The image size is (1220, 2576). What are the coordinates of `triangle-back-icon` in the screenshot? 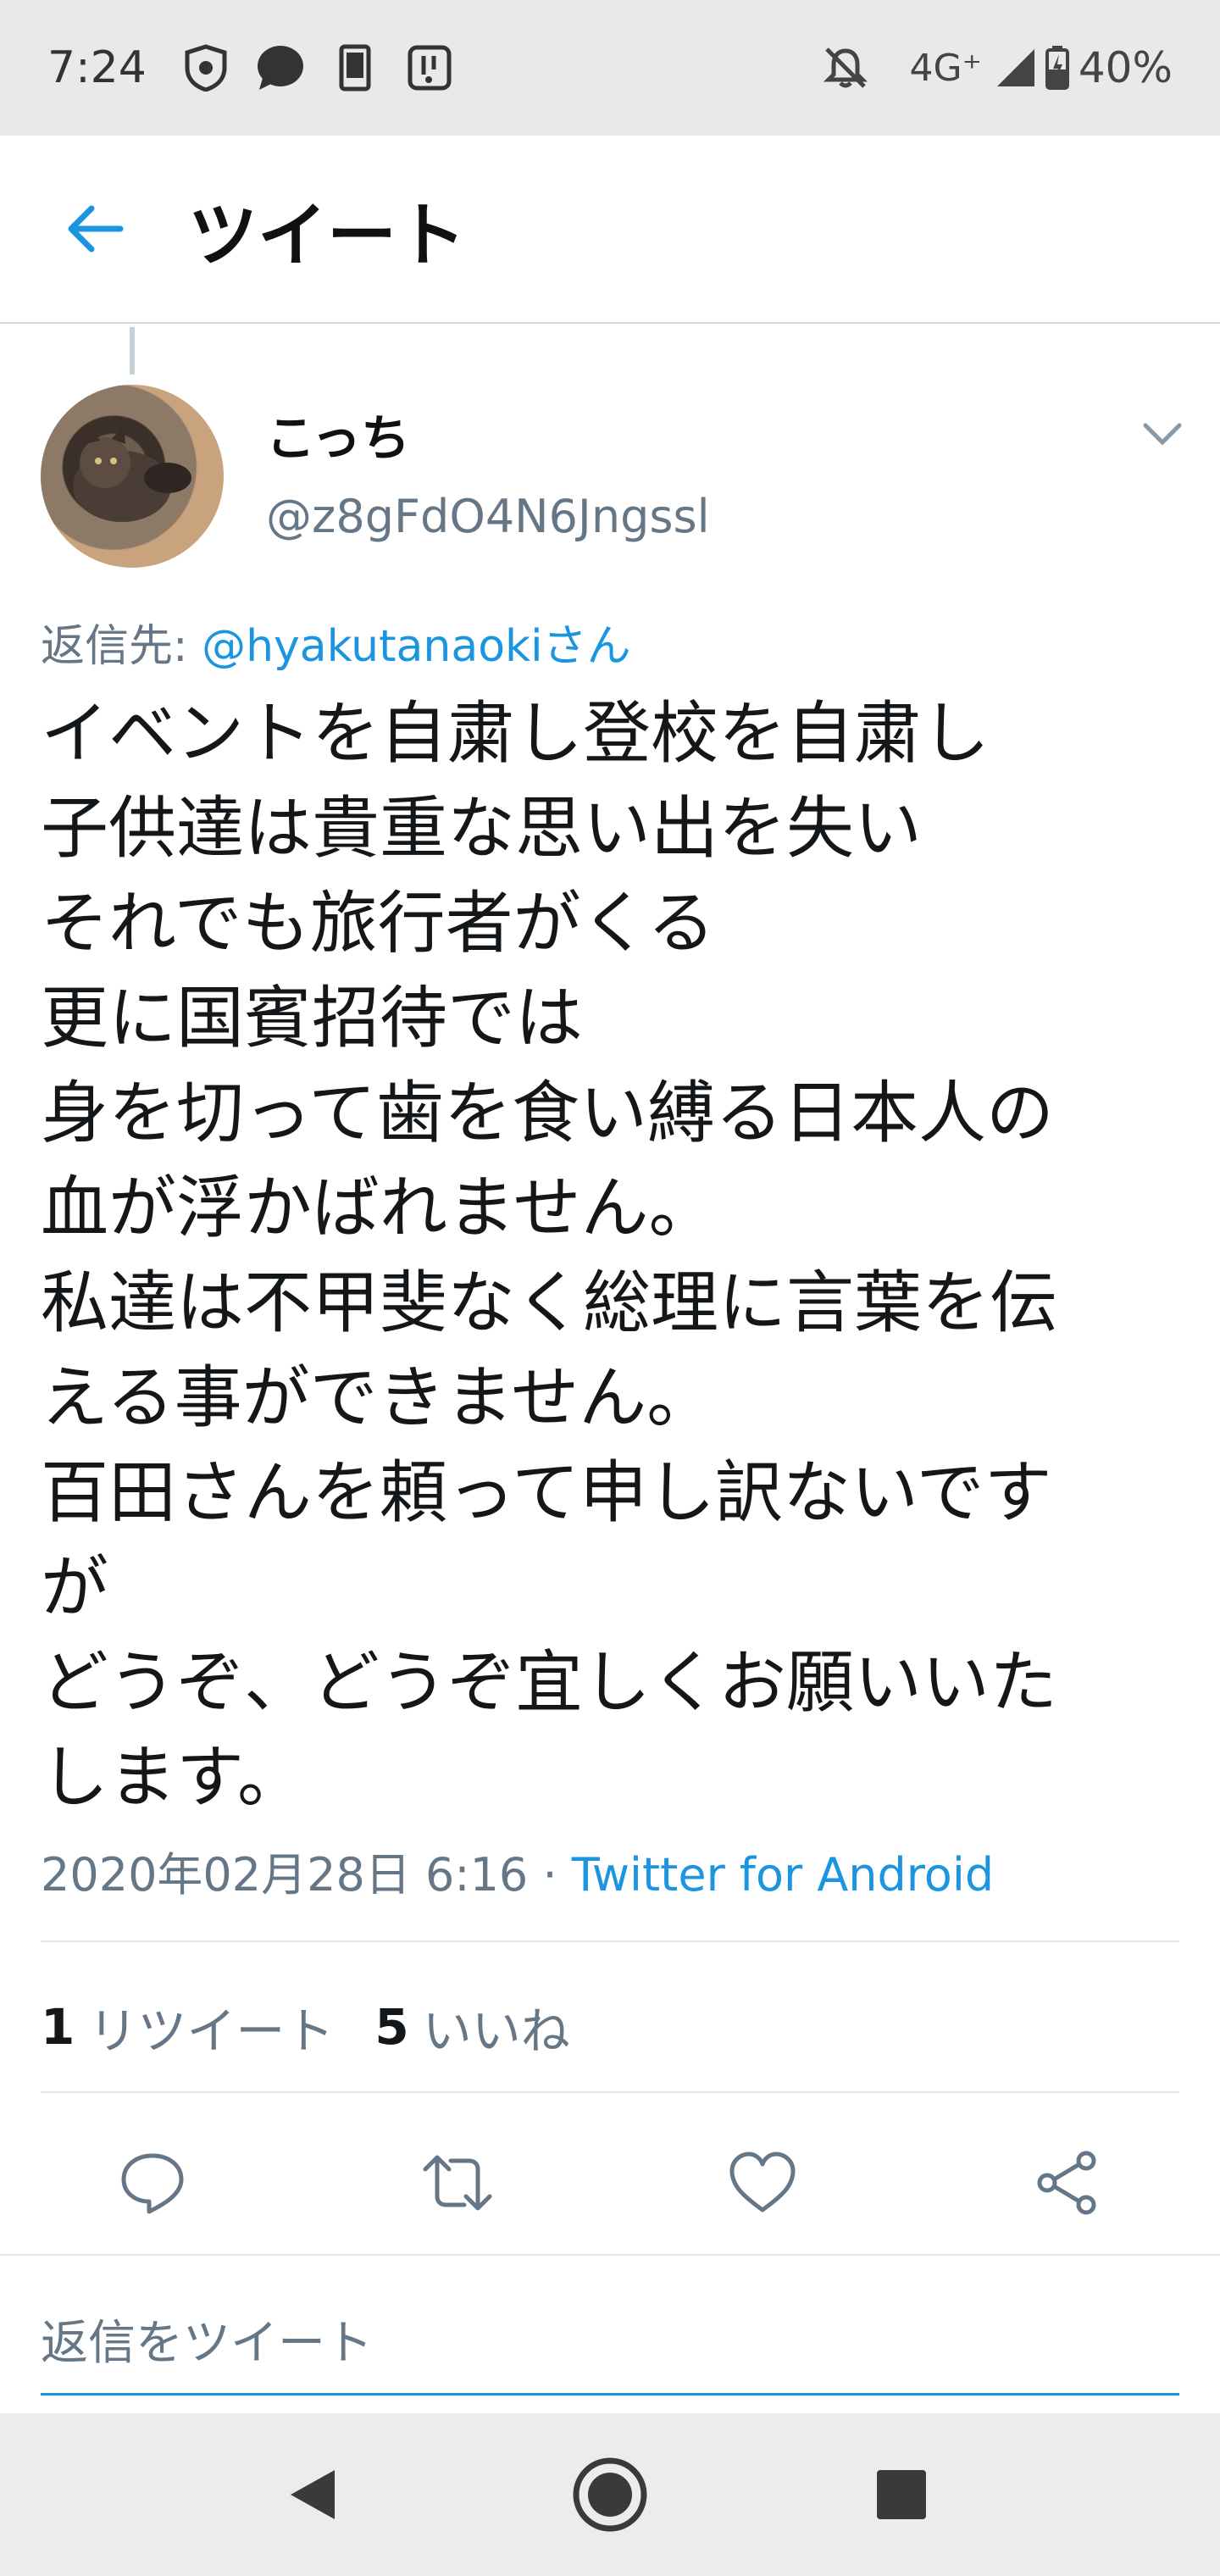 It's located at (313, 2494).